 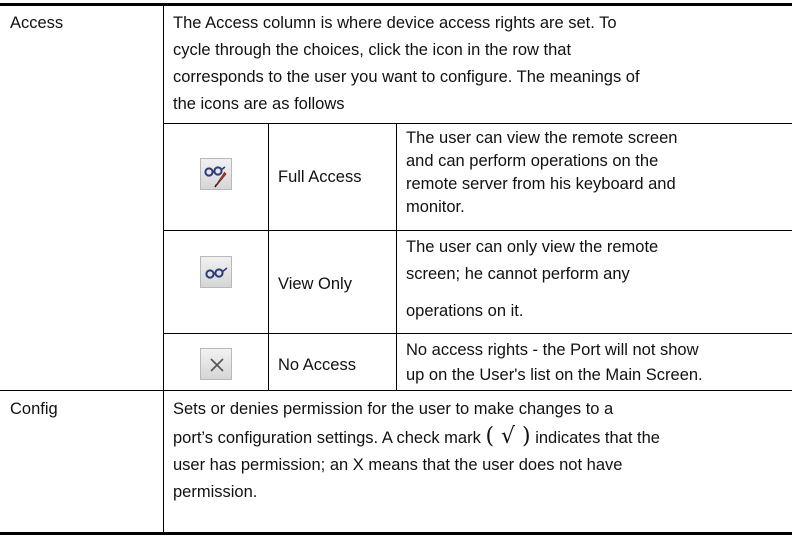 What do you see at coordinates (541, 184) in the screenshot?
I see `full-access-description-line: remote server from his keyboard and` at bounding box center [541, 184].